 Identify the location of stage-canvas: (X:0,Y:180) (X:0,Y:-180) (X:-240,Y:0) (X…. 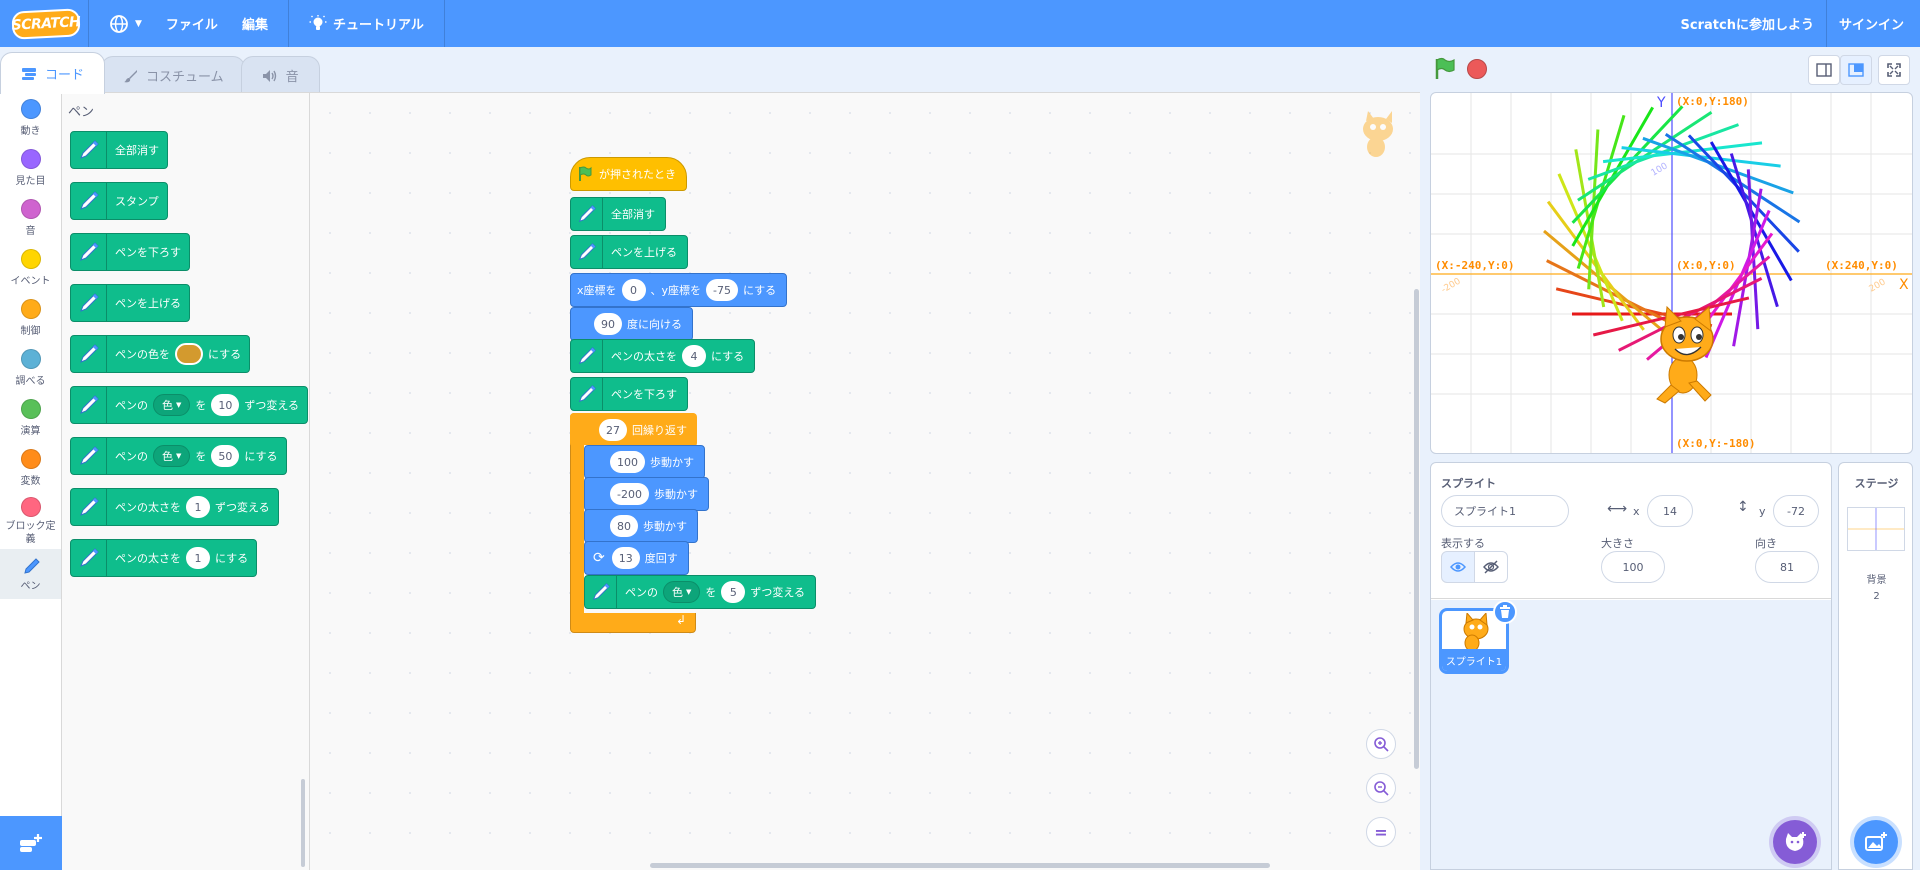
(1671, 273).